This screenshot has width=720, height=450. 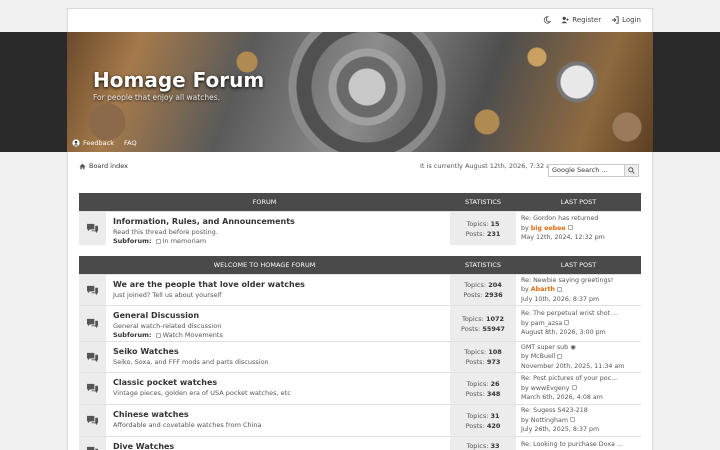 I want to click on last-post-author: big eebee, so click(x=548, y=228).